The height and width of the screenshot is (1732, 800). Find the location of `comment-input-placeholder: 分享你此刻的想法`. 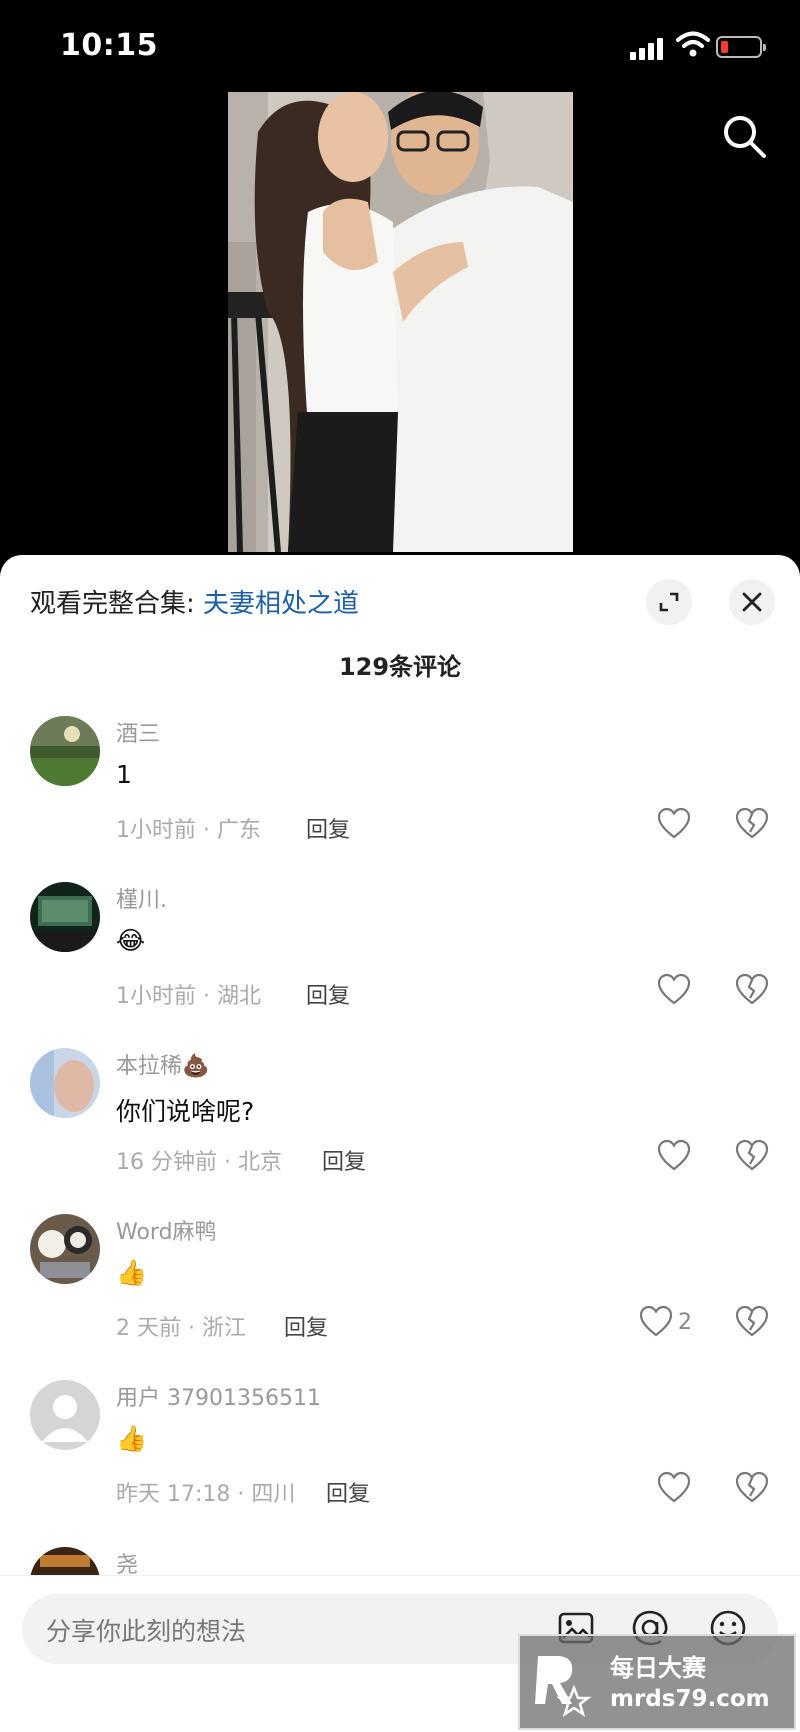

comment-input-placeholder: 分享你此刻的想法 is located at coordinates (146, 1631).